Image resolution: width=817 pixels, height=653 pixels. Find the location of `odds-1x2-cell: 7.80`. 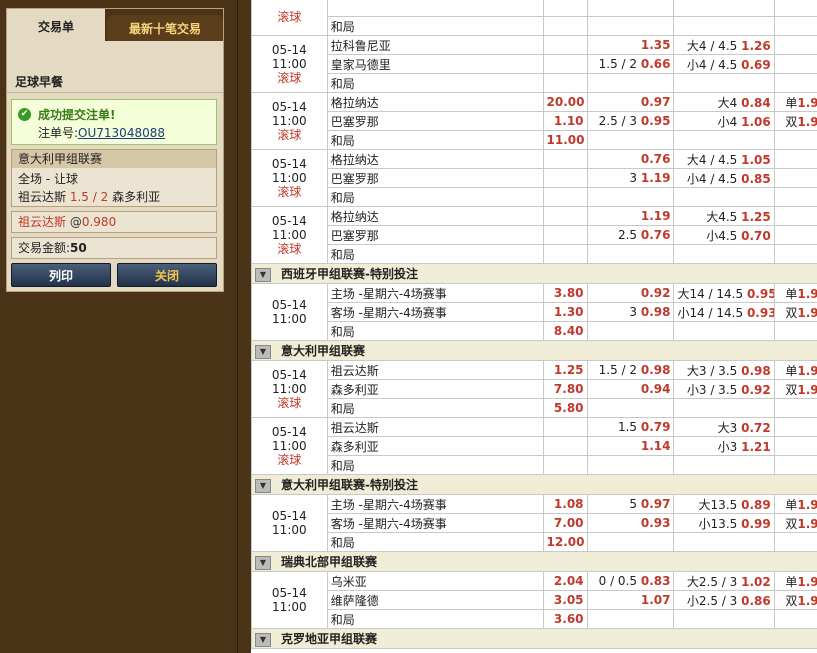

odds-1x2-cell: 7.80 is located at coordinates (565, 389).